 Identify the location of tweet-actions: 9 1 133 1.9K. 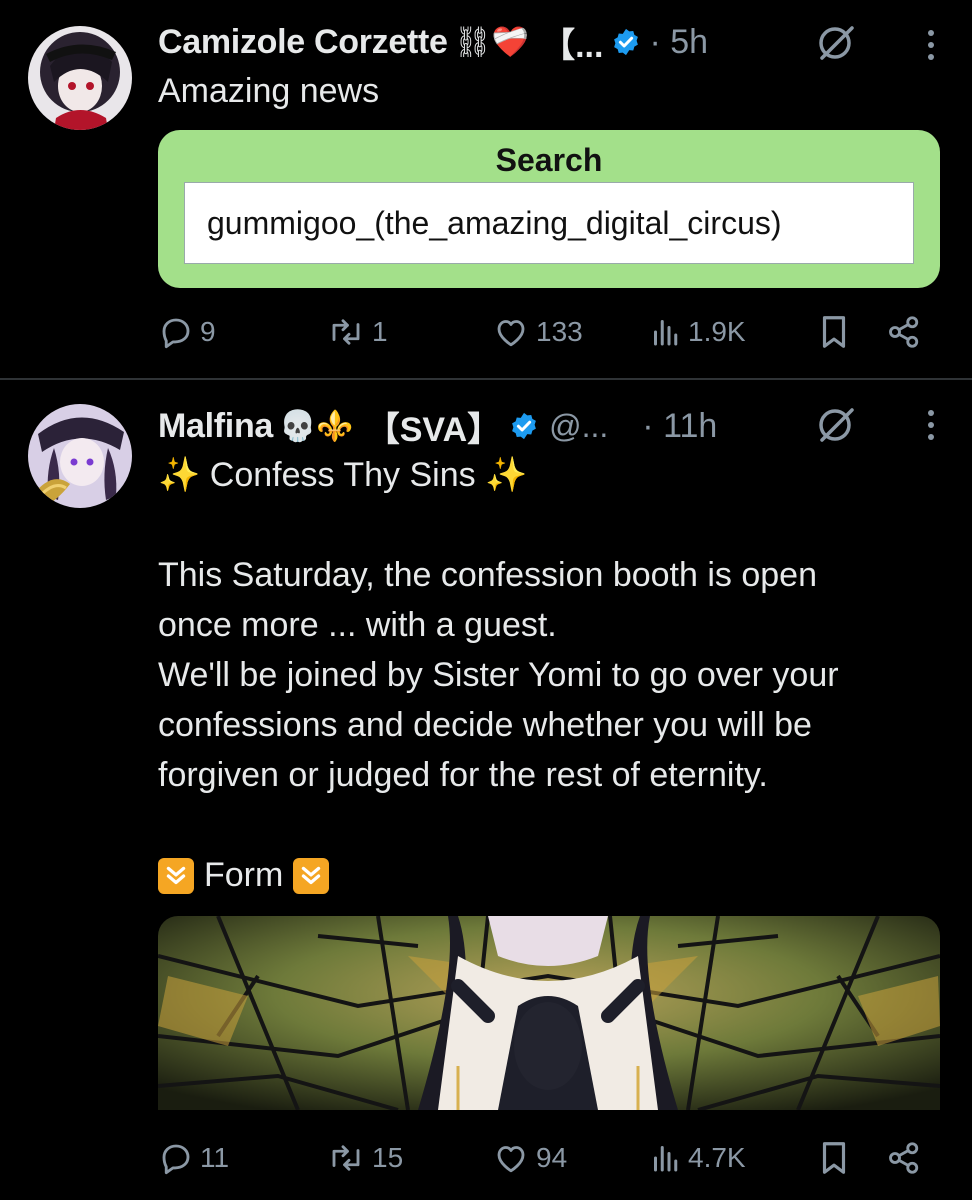
(543, 332).